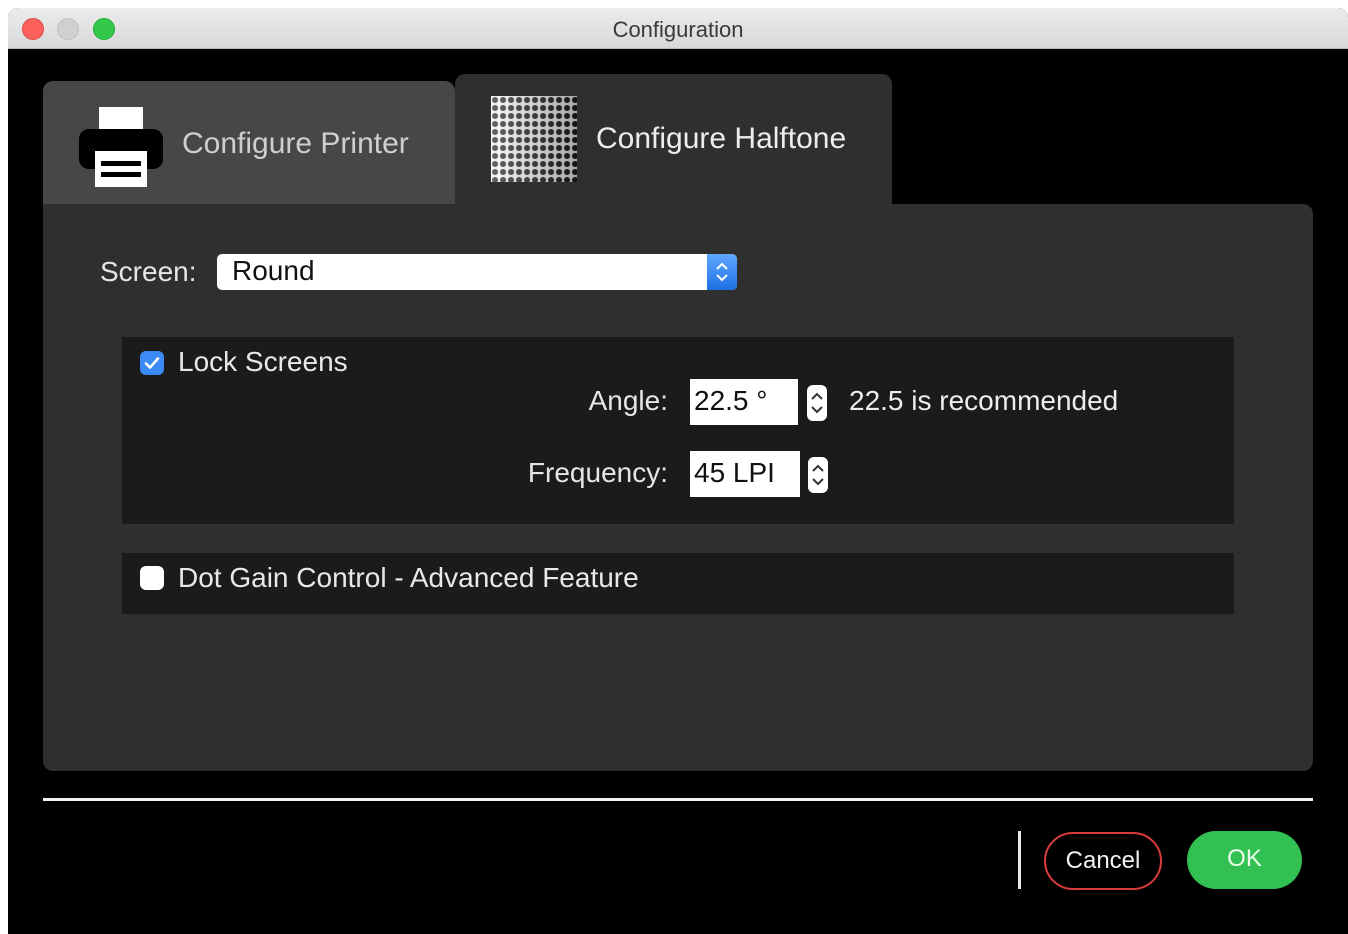 The width and height of the screenshot is (1348, 934). What do you see at coordinates (734, 472) in the screenshot?
I see `frequency-value: 45 LPI` at bounding box center [734, 472].